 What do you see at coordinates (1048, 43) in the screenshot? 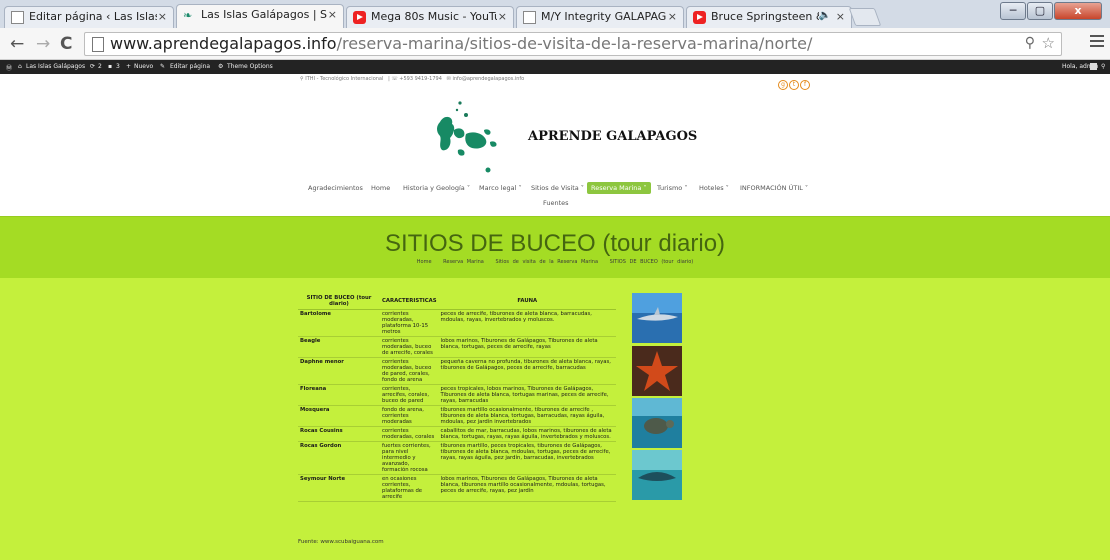
I see `bookmark-star-icon: ☆` at bounding box center [1048, 43].